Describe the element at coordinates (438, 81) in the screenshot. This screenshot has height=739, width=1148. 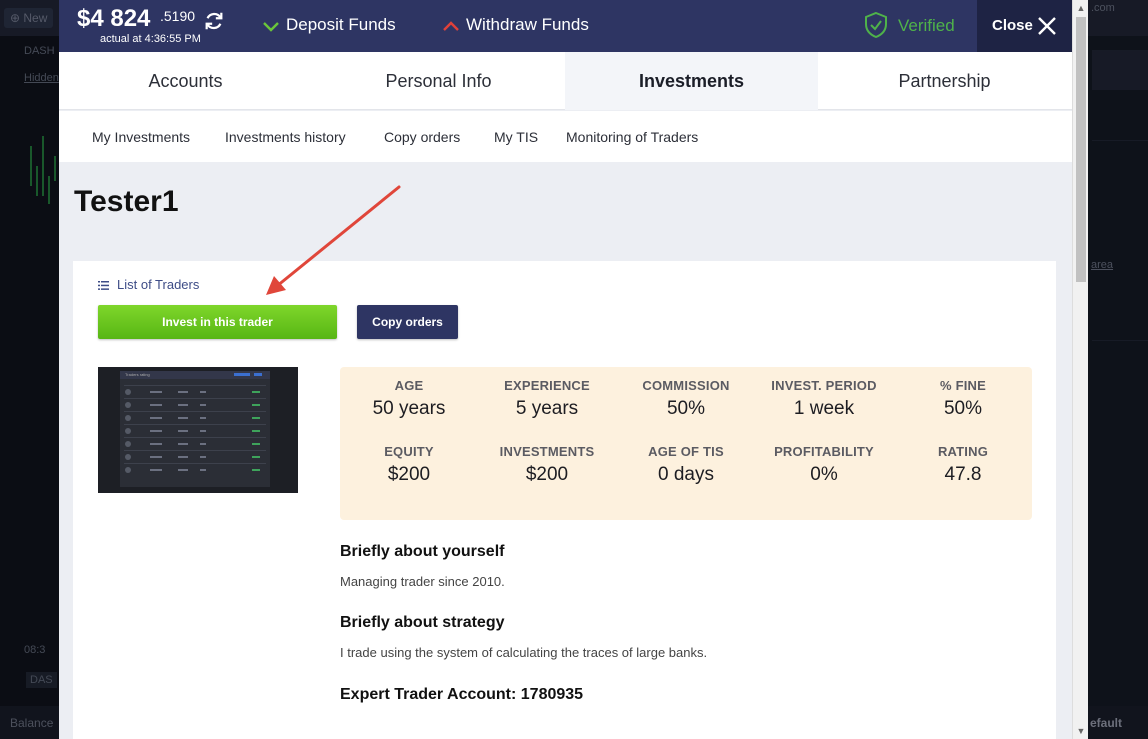
I see `tab-personal-info: Personal Info` at that location.